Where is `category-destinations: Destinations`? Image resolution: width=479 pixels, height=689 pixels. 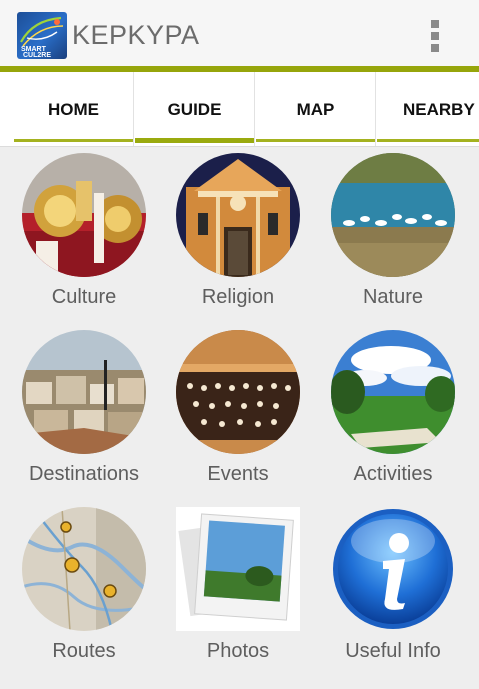 category-destinations: Destinations is located at coordinates (87, 414).